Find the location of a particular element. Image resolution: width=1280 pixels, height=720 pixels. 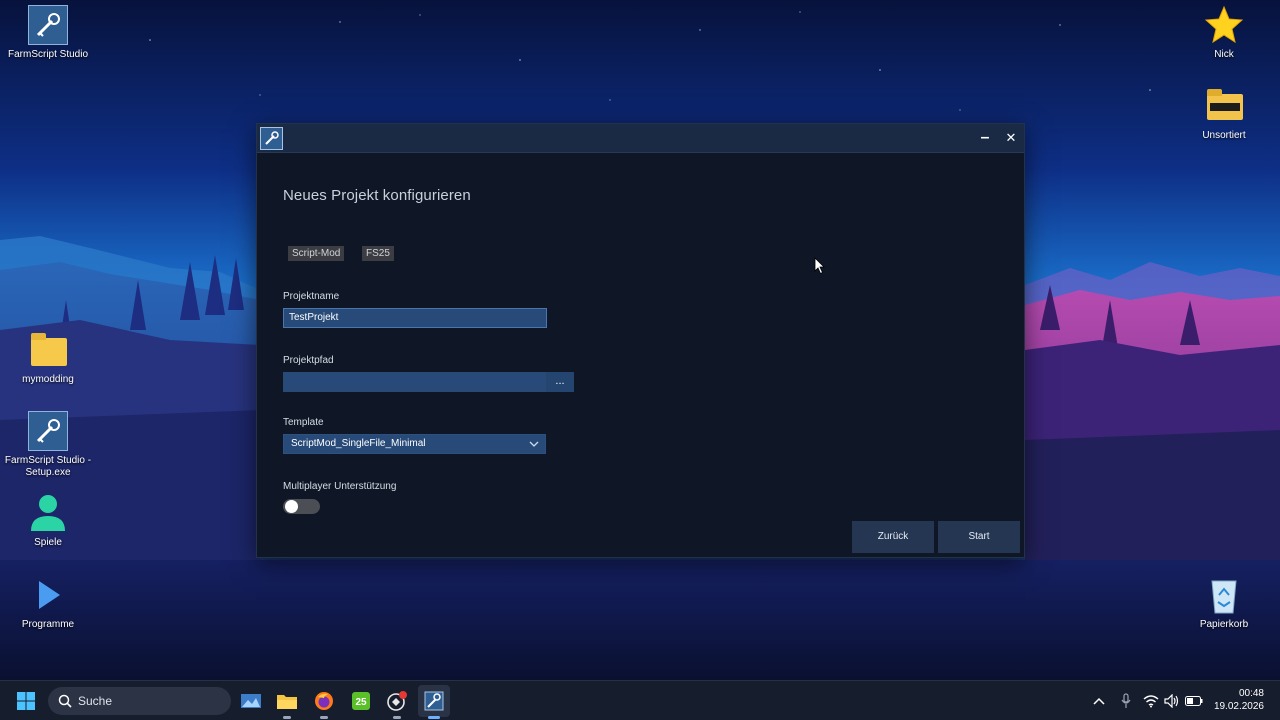

microphone-icon is located at coordinates (1126, 700).